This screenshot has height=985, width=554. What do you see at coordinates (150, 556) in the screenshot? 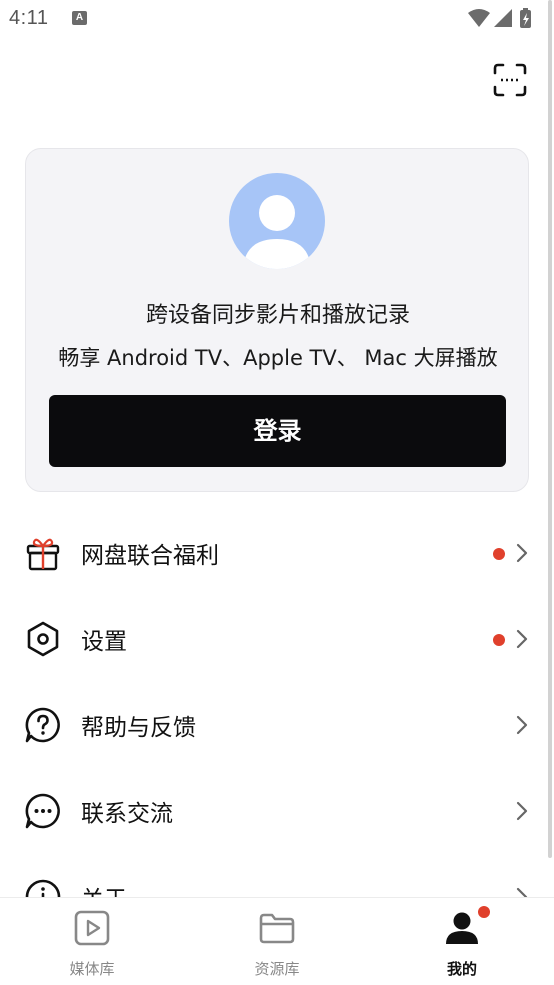
I see `menu-label-welfare: 网盘联合福利` at bounding box center [150, 556].